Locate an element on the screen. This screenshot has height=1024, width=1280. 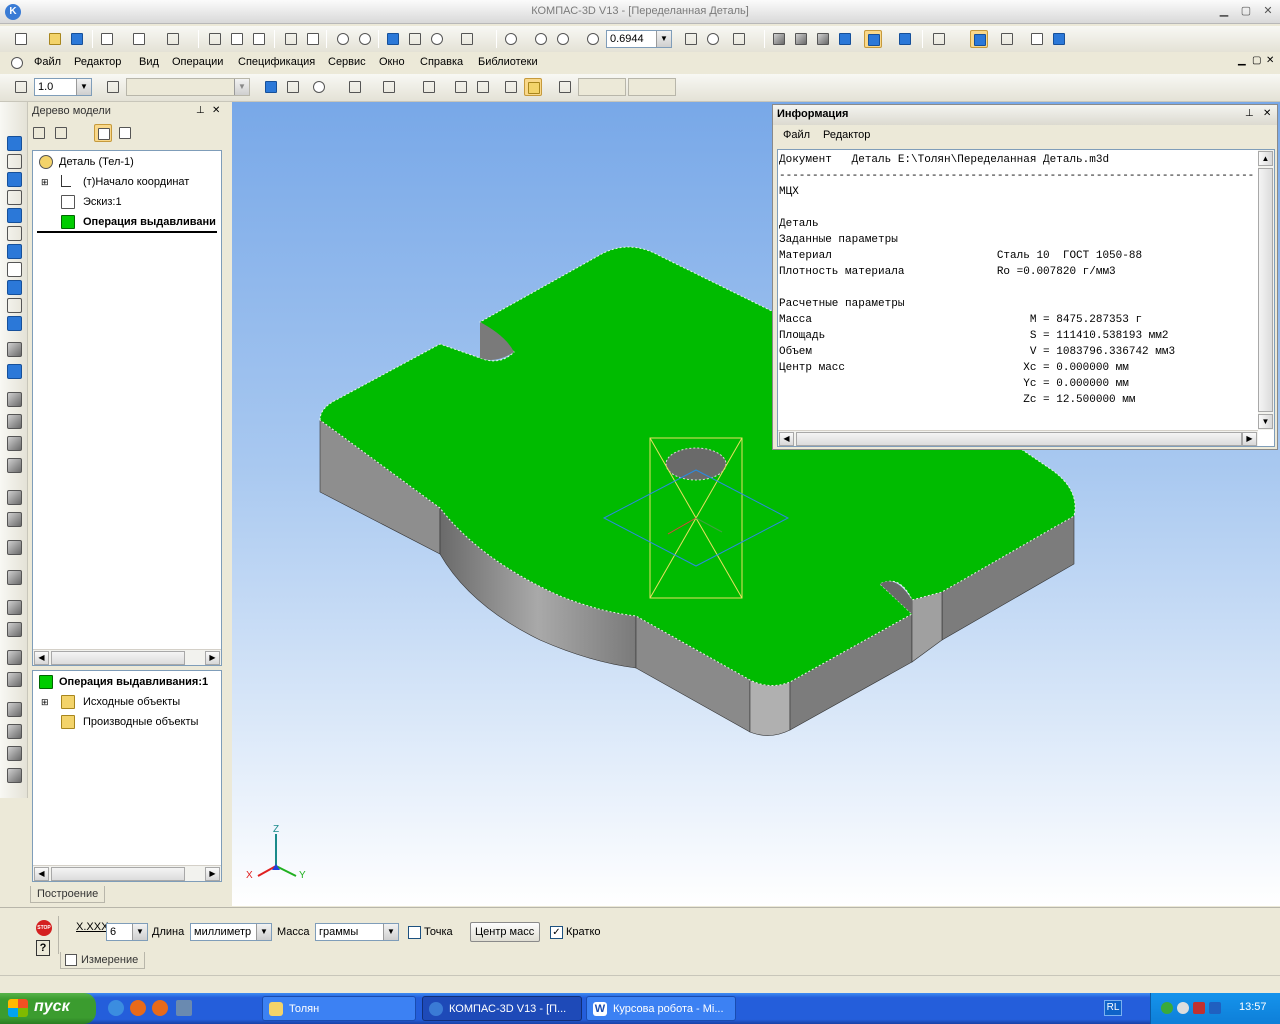
snap-icon is located at coordinates (271, 87).